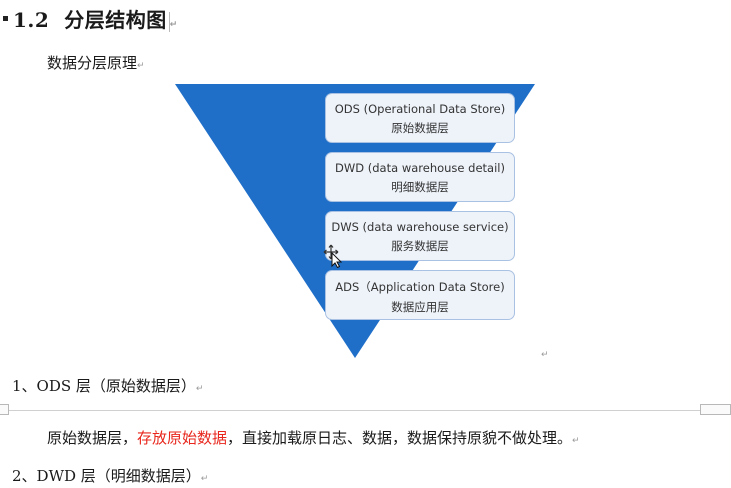 The height and width of the screenshot is (488, 731). I want to click on heading-number: 1.2, so click(31, 20).